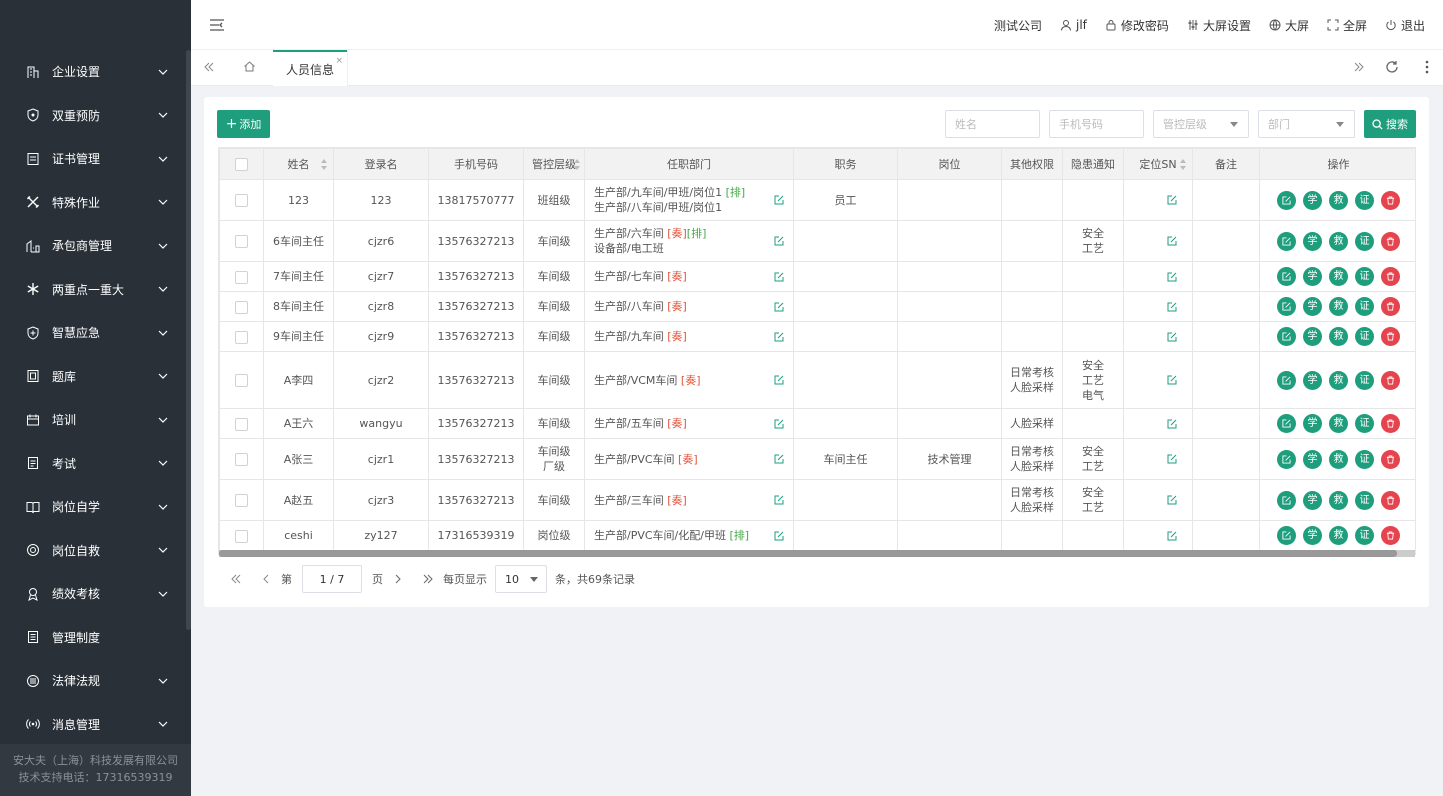 Image resolution: width=1443 pixels, height=796 pixels. I want to click on more-options-icon, so click(1427, 67).